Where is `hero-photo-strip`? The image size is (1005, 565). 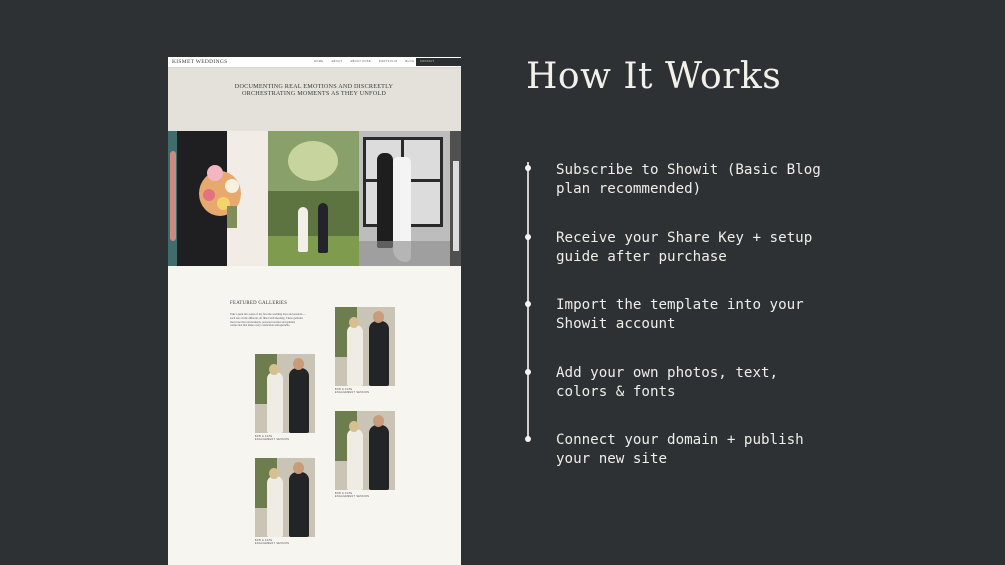 hero-photo-strip is located at coordinates (314, 198).